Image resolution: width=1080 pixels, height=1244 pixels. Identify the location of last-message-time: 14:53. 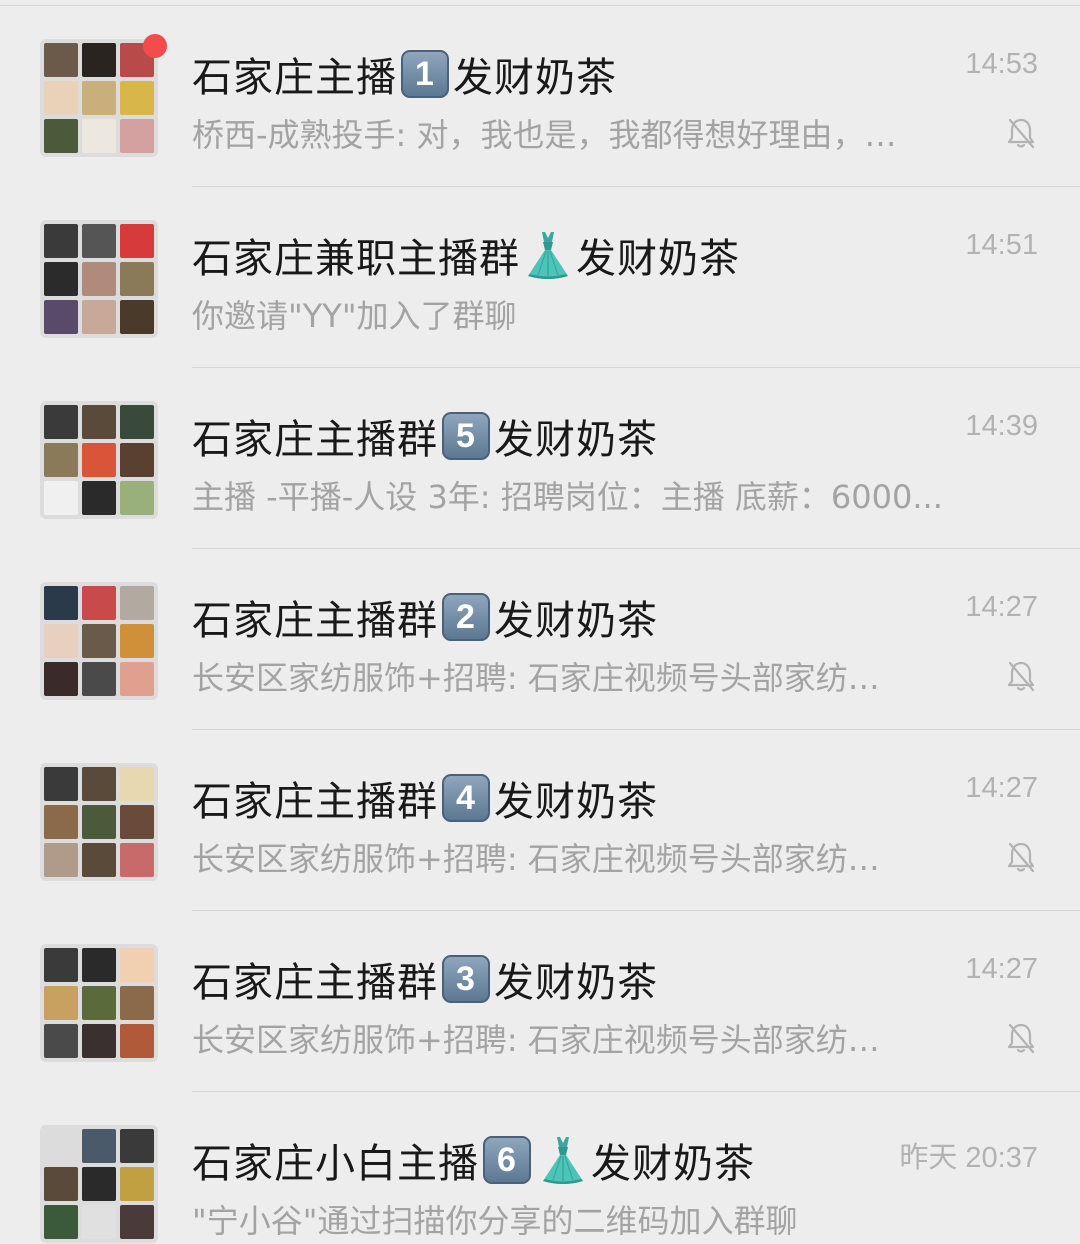
(1001, 64).